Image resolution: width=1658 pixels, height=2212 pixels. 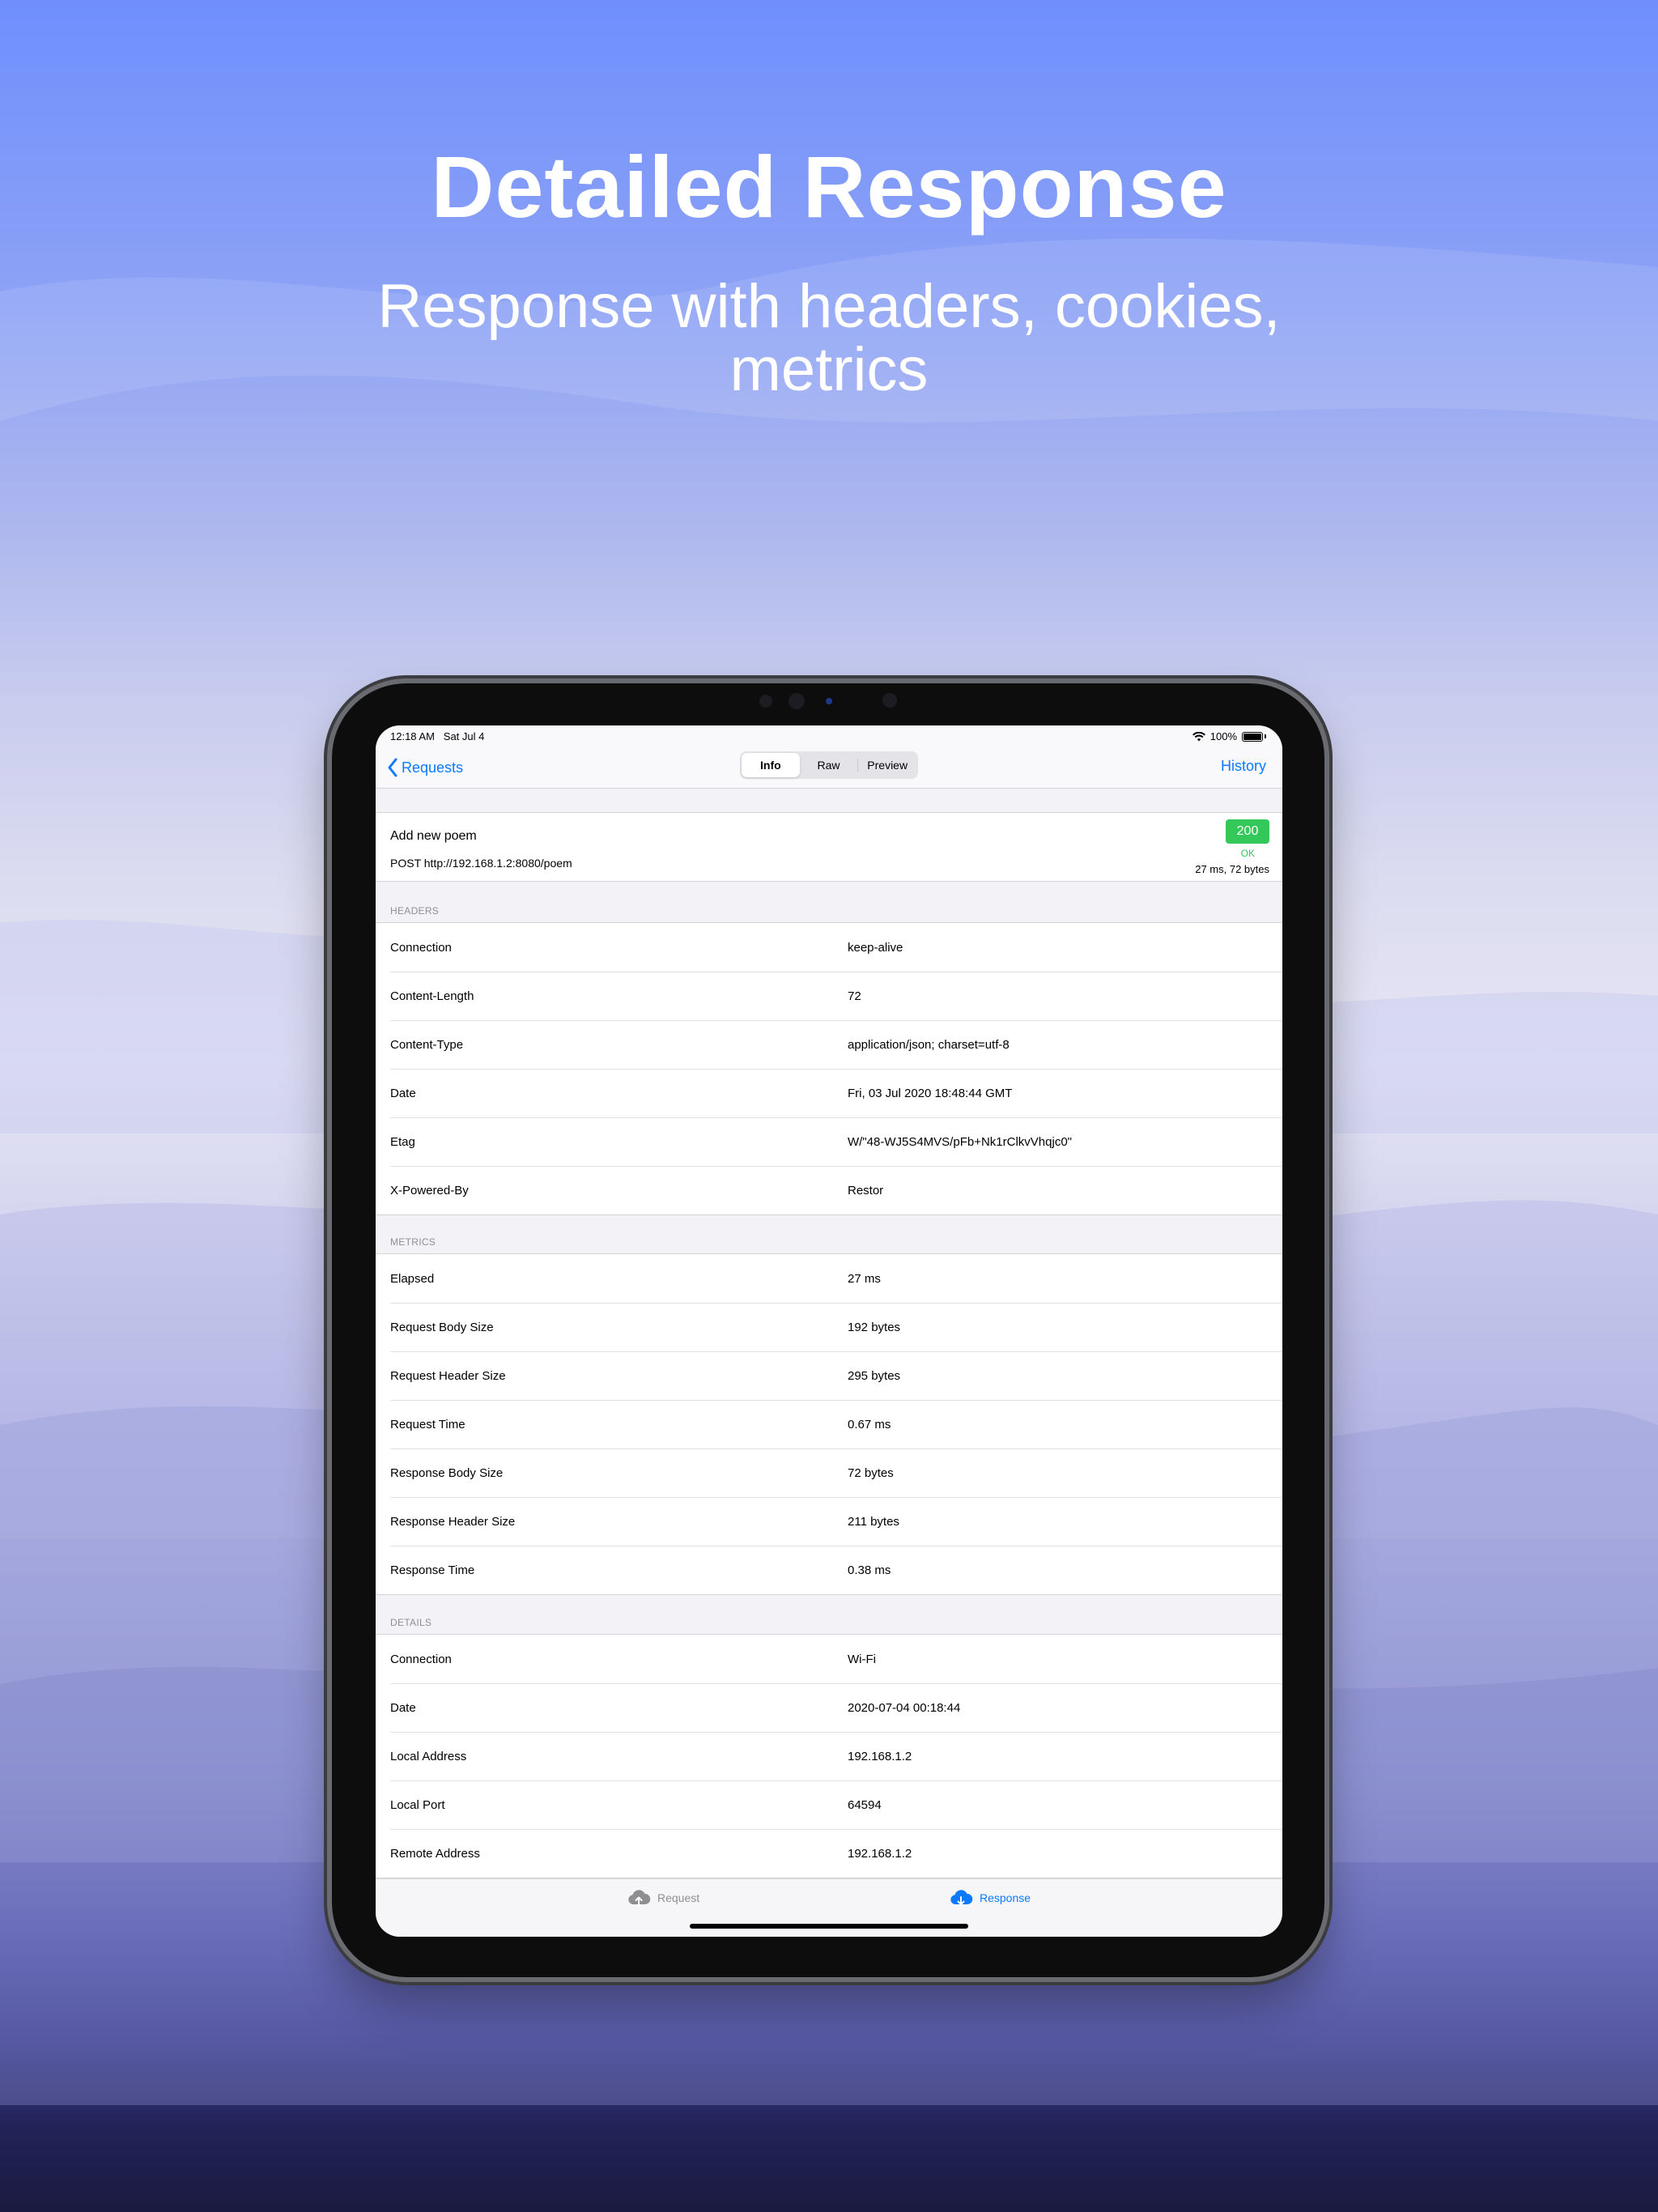 What do you see at coordinates (453, 1522) in the screenshot?
I see `row-key: Response Header Size` at bounding box center [453, 1522].